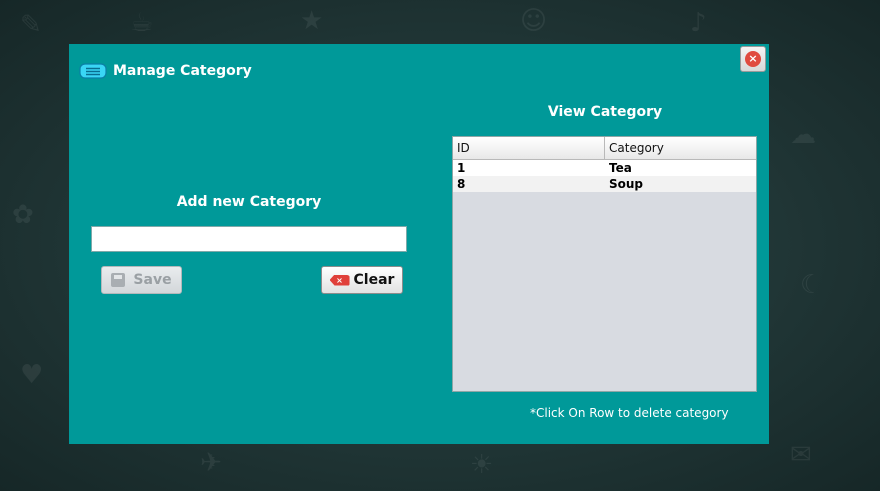 The height and width of the screenshot is (491, 880). Describe the element at coordinates (118, 280) in the screenshot. I see `floppy-disk-icon` at that location.